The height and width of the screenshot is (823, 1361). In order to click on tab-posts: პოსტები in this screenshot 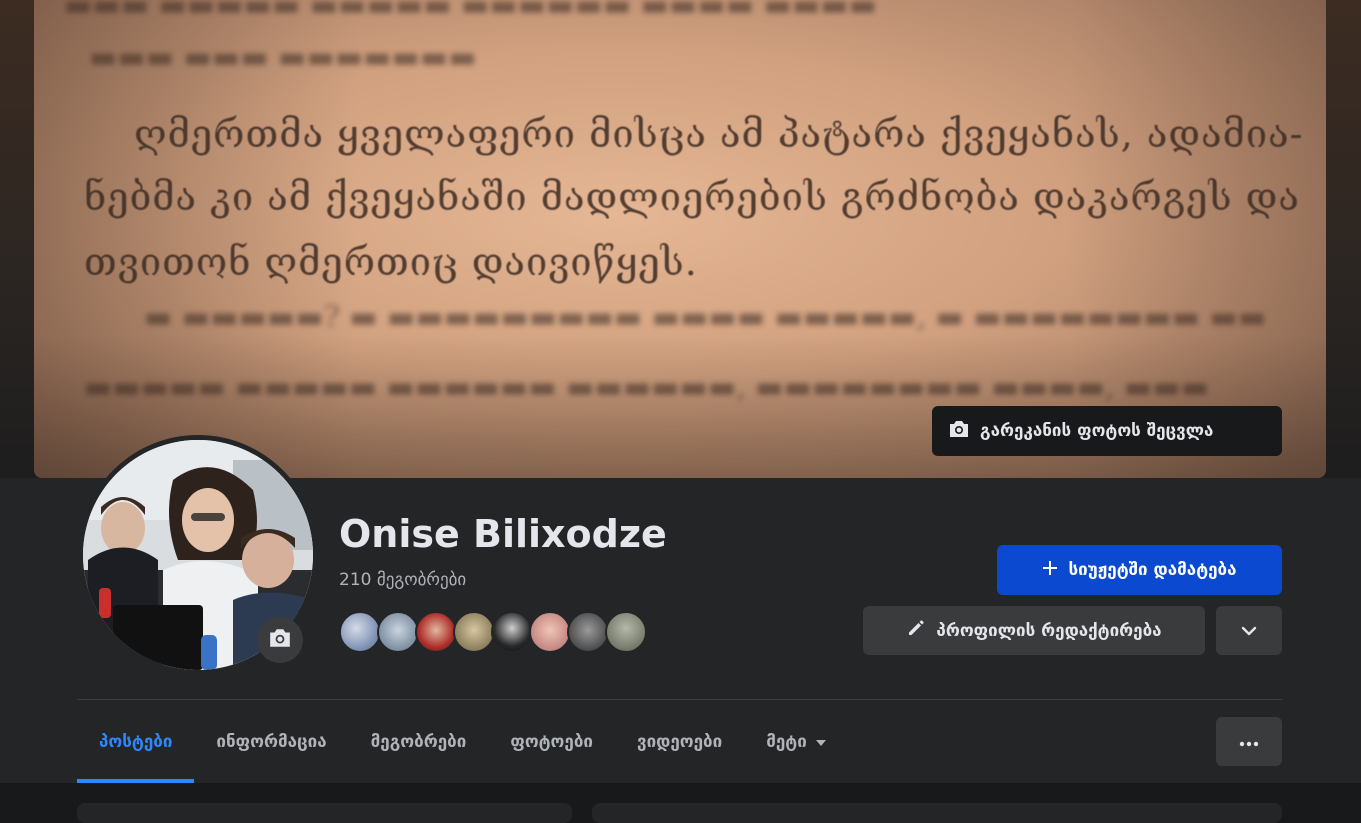, I will do `click(136, 744)`.